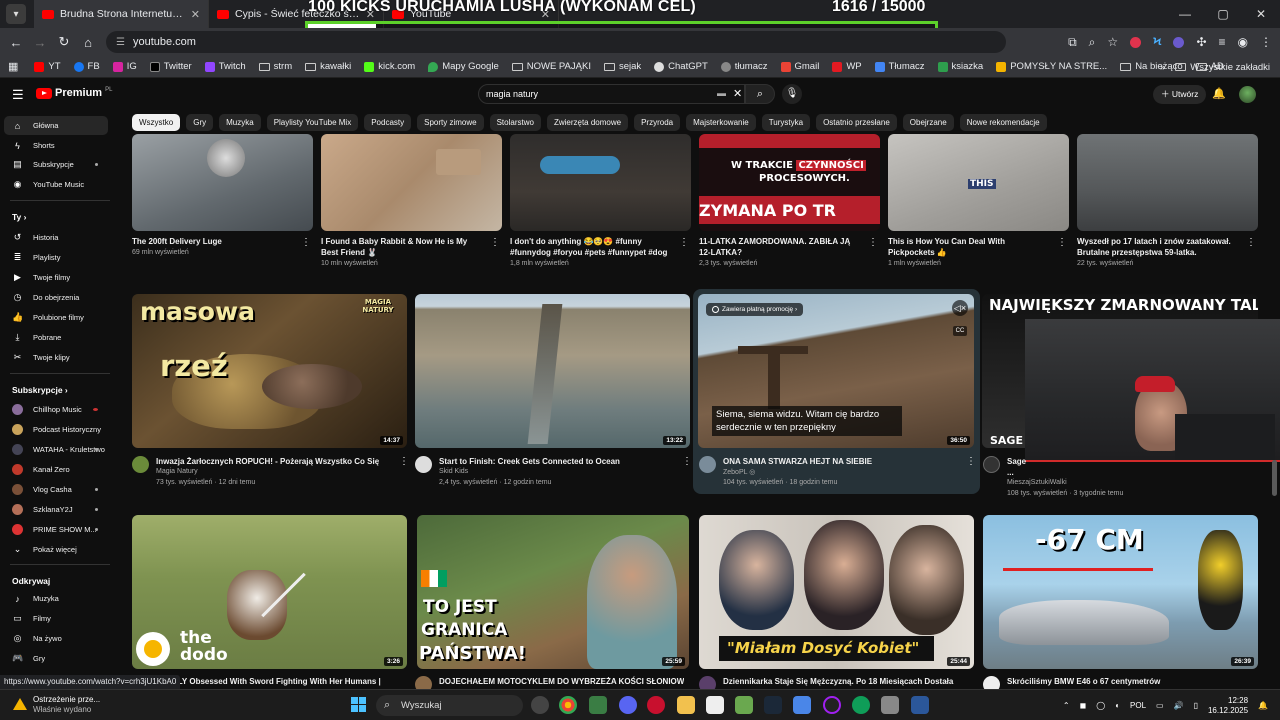 This screenshot has height=720, width=1280. I want to click on account-avatar, so click(1247, 94).